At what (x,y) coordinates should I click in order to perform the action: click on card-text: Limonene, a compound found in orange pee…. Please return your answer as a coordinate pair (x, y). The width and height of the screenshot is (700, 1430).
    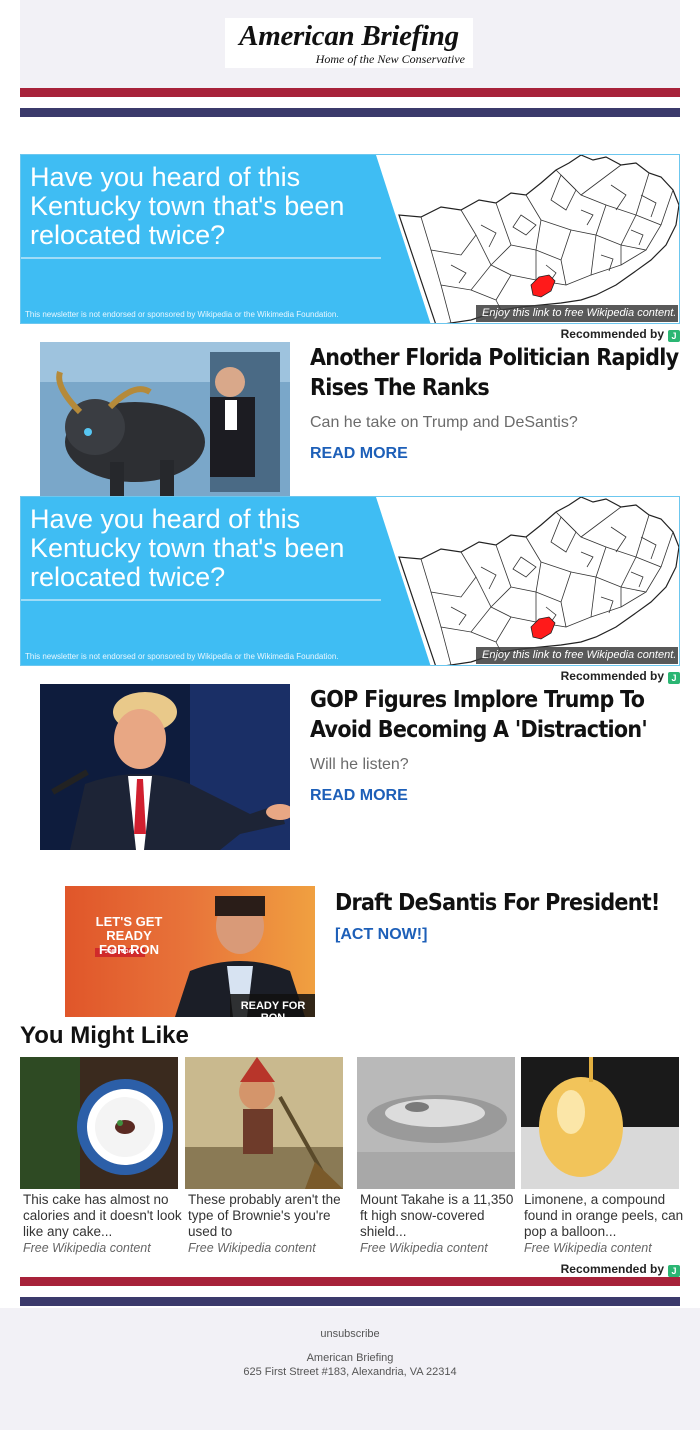
    Looking at the image, I should click on (604, 1216).